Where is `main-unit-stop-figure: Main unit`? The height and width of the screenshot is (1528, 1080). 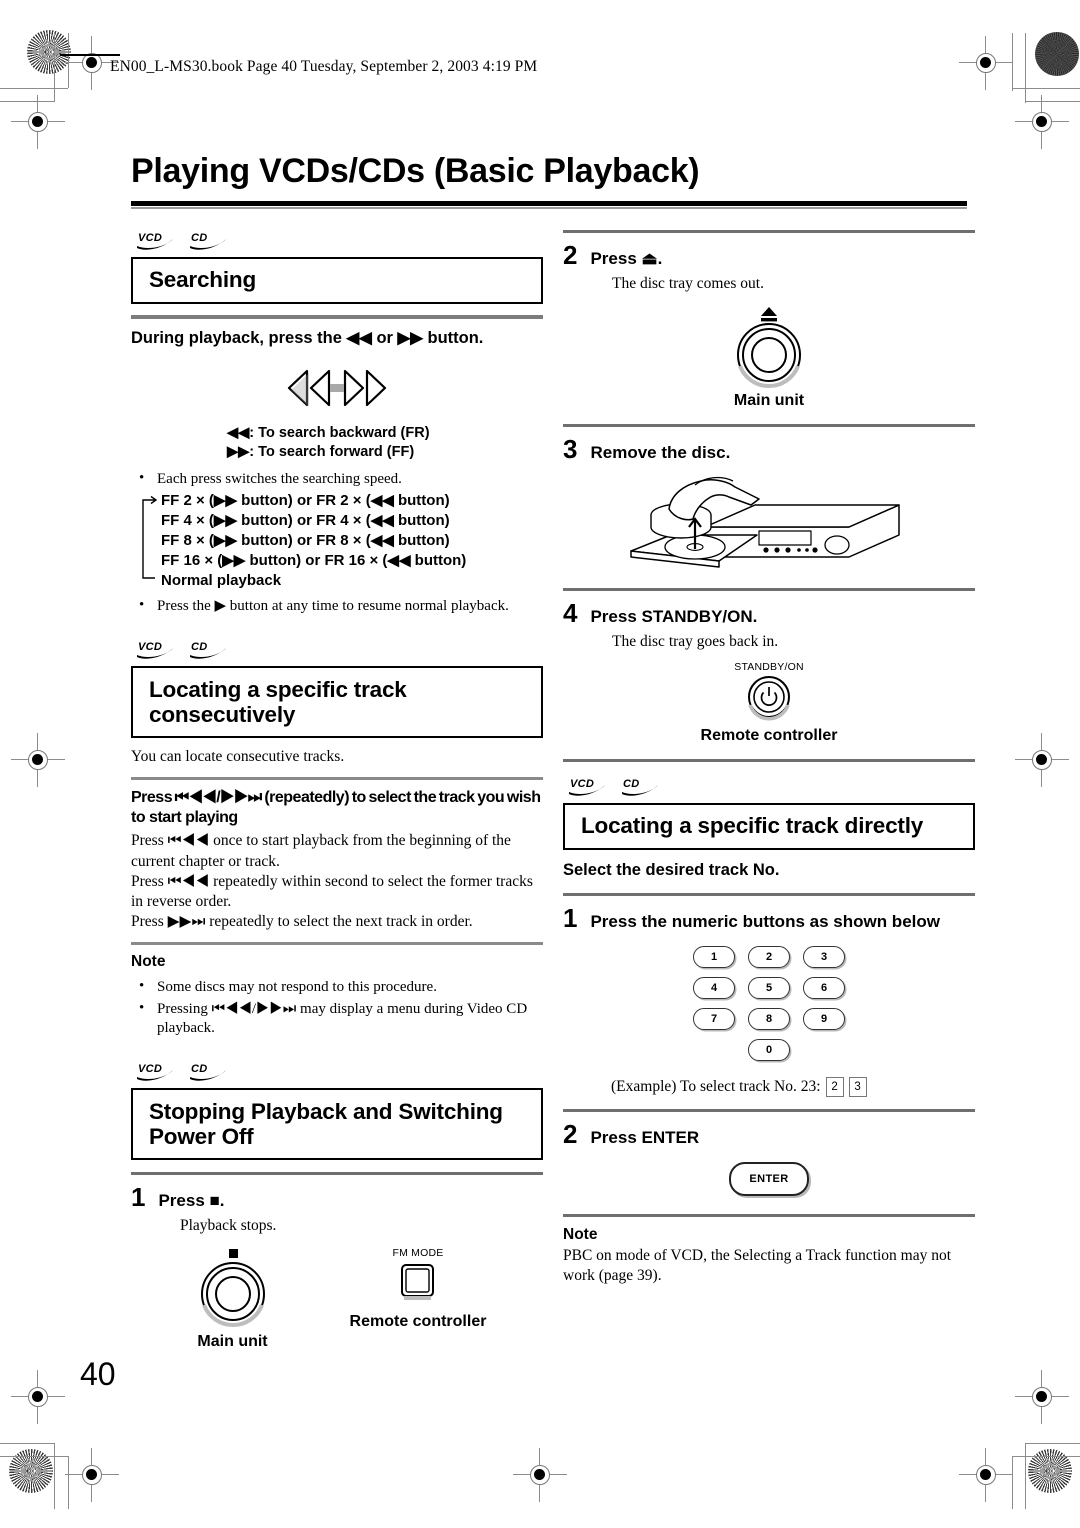 main-unit-stop-figure: Main unit is located at coordinates (233, 1299).